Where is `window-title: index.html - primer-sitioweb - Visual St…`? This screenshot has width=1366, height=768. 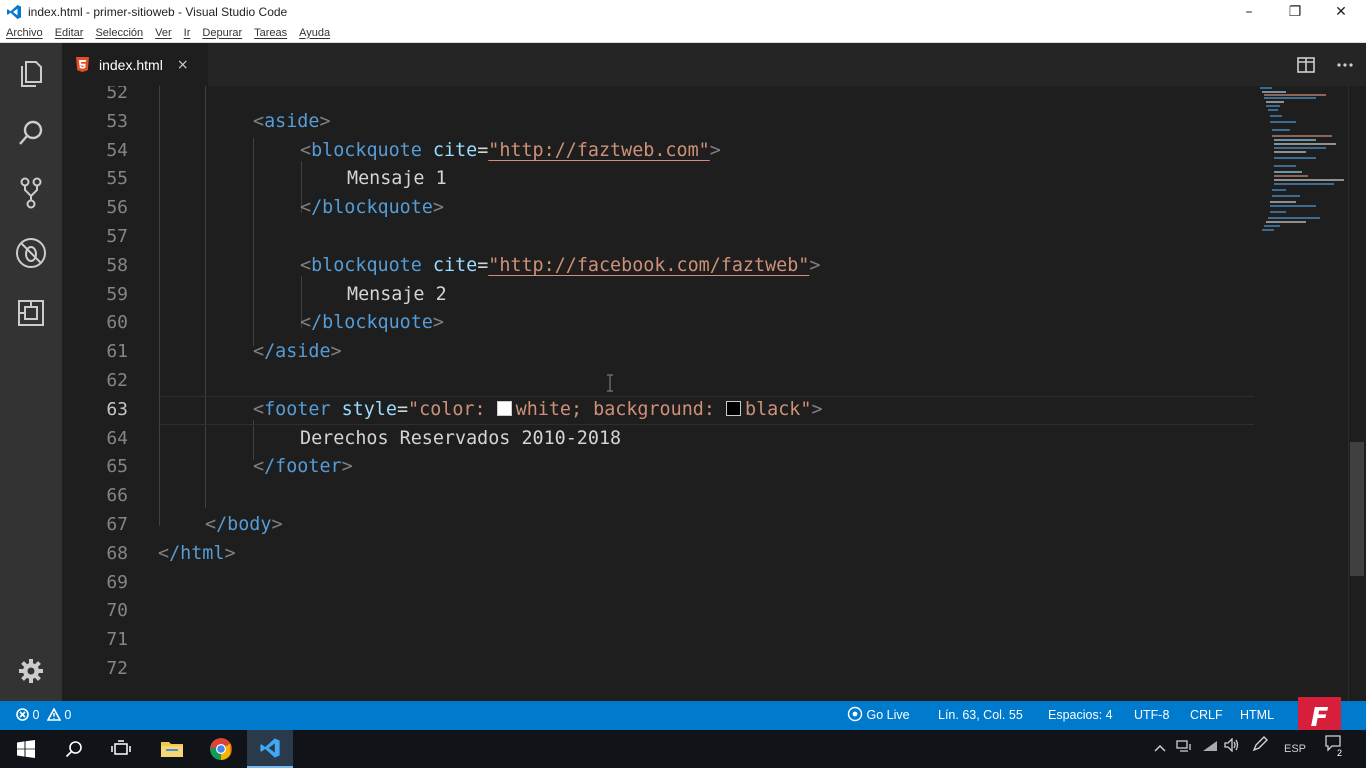 window-title: index.html - primer-sitioweb - Visual St… is located at coordinates (158, 11).